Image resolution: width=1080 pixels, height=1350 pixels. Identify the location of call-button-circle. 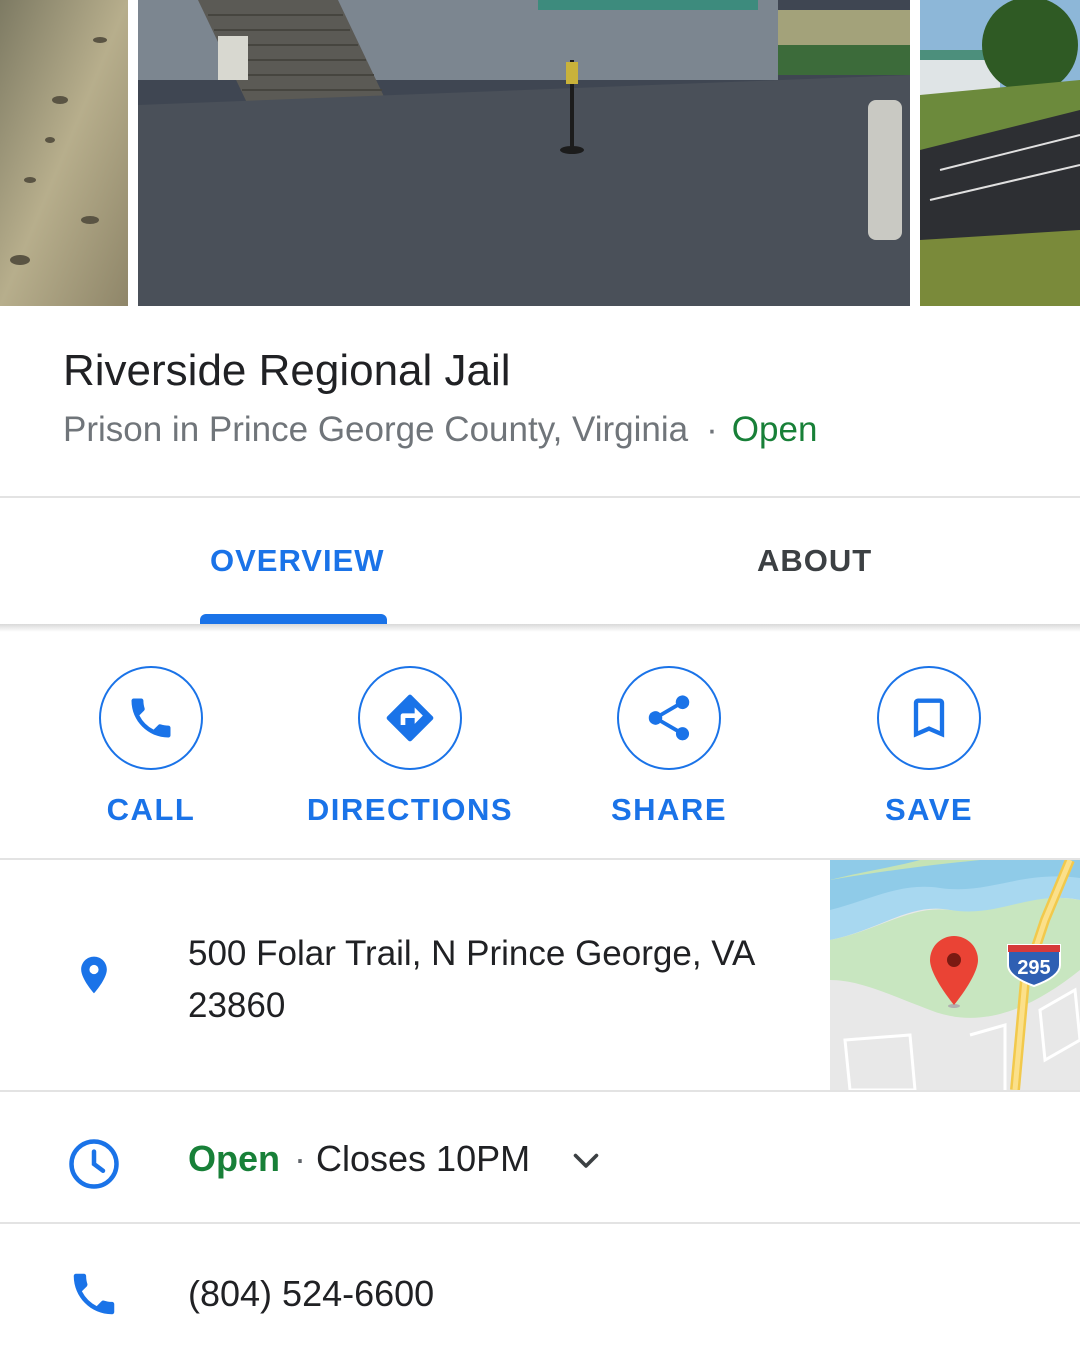
(151, 718).